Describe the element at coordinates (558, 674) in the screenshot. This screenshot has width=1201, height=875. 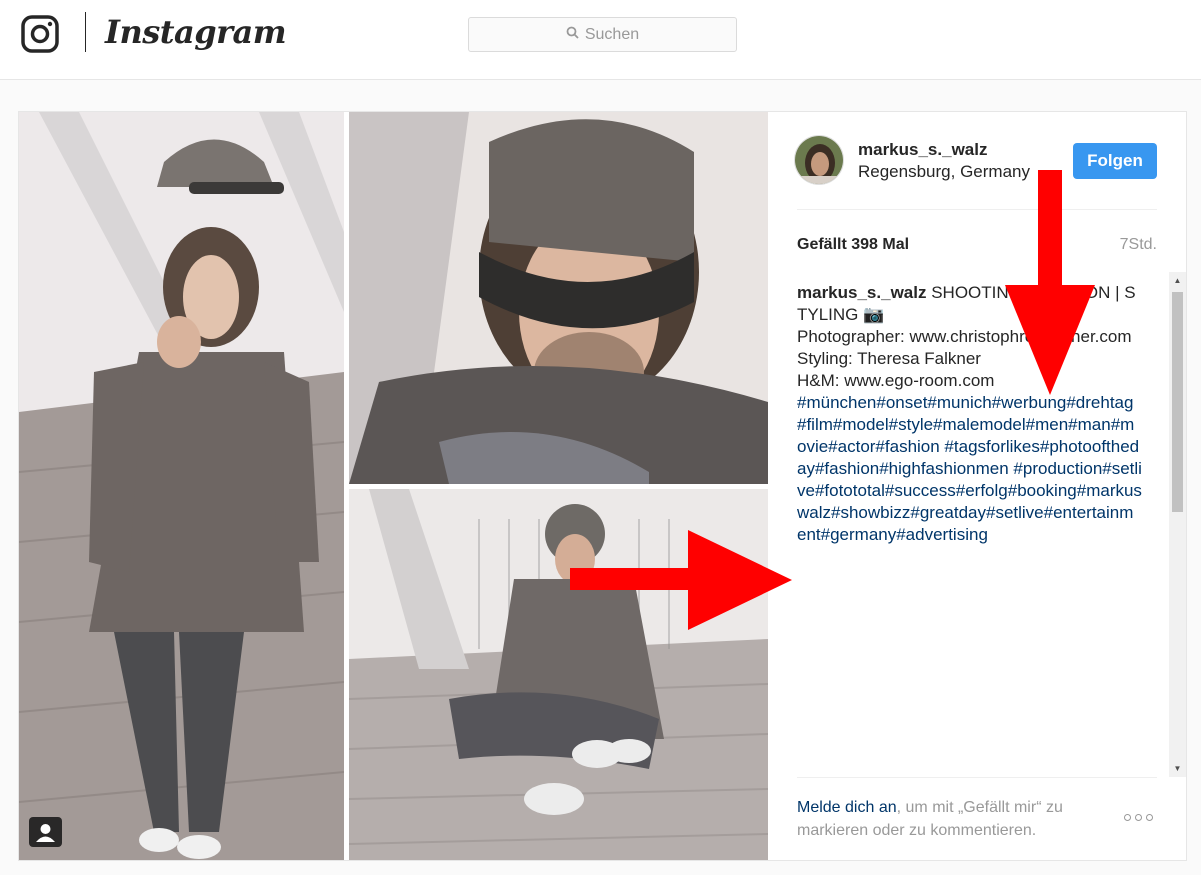
I see `photo-sitting` at that location.